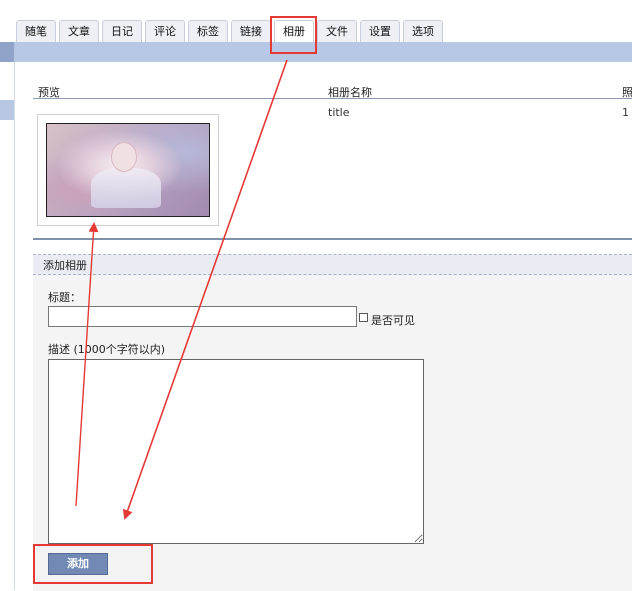 The height and width of the screenshot is (591, 632). Describe the element at coordinates (87, 364) in the screenshot. I see `arrow-button-to-preview` at that location.